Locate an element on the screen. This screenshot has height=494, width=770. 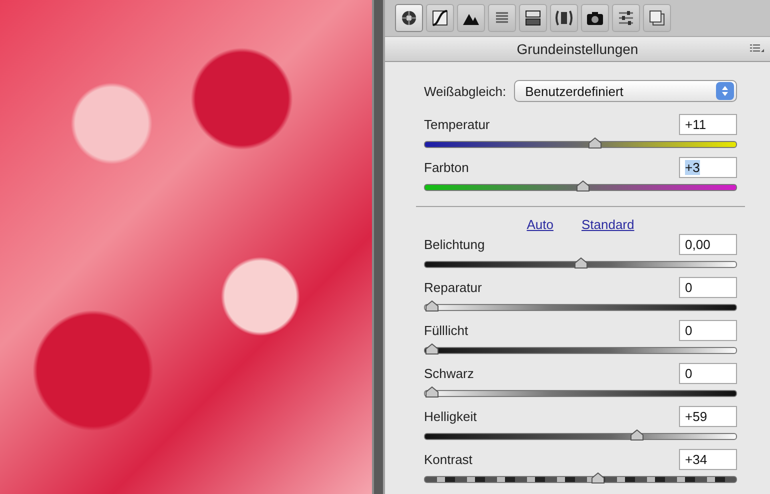
panel-title: Grundeinstellungen is located at coordinates (577, 49).